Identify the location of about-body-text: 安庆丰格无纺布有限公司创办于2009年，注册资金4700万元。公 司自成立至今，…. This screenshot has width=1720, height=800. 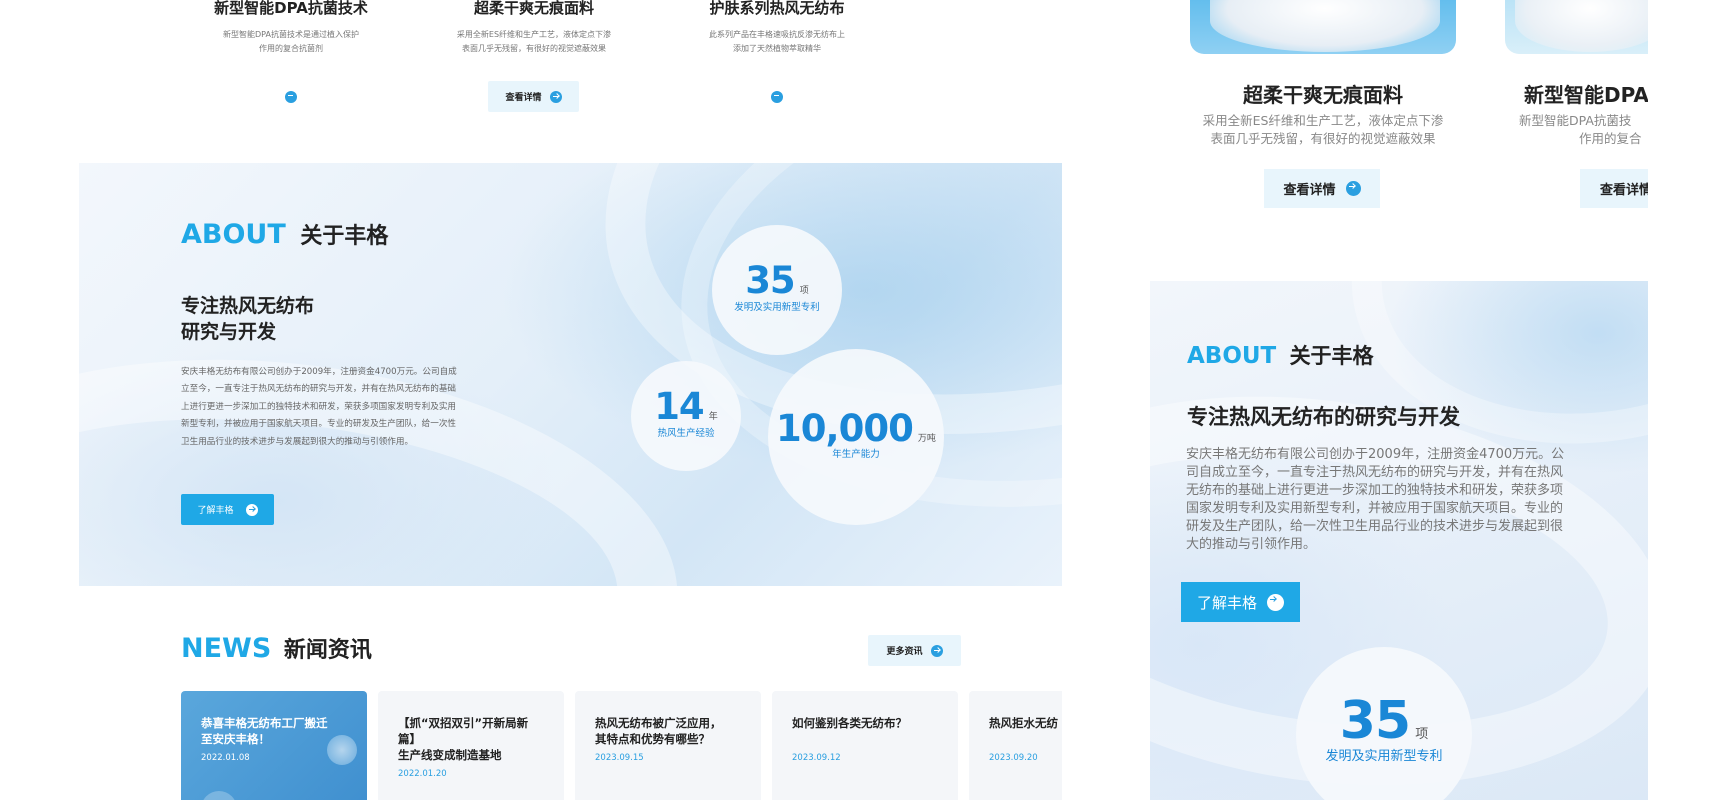
(1375, 499).